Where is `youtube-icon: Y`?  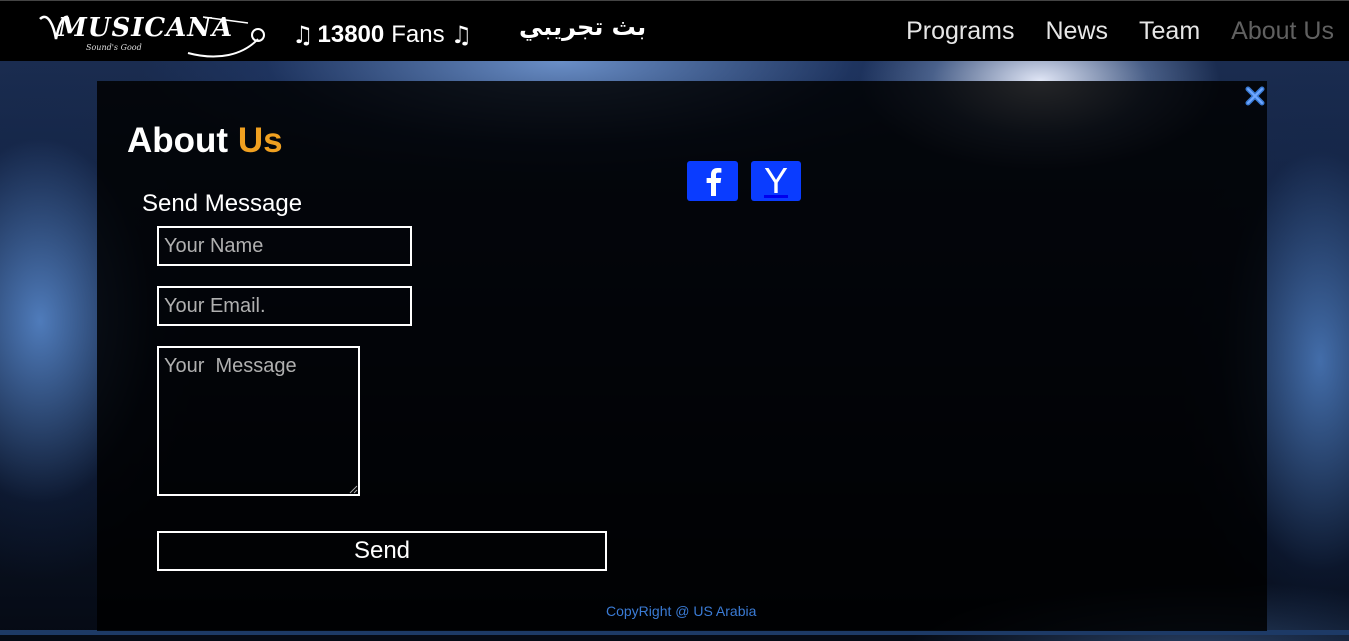 youtube-icon: Y is located at coordinates (775, 180).